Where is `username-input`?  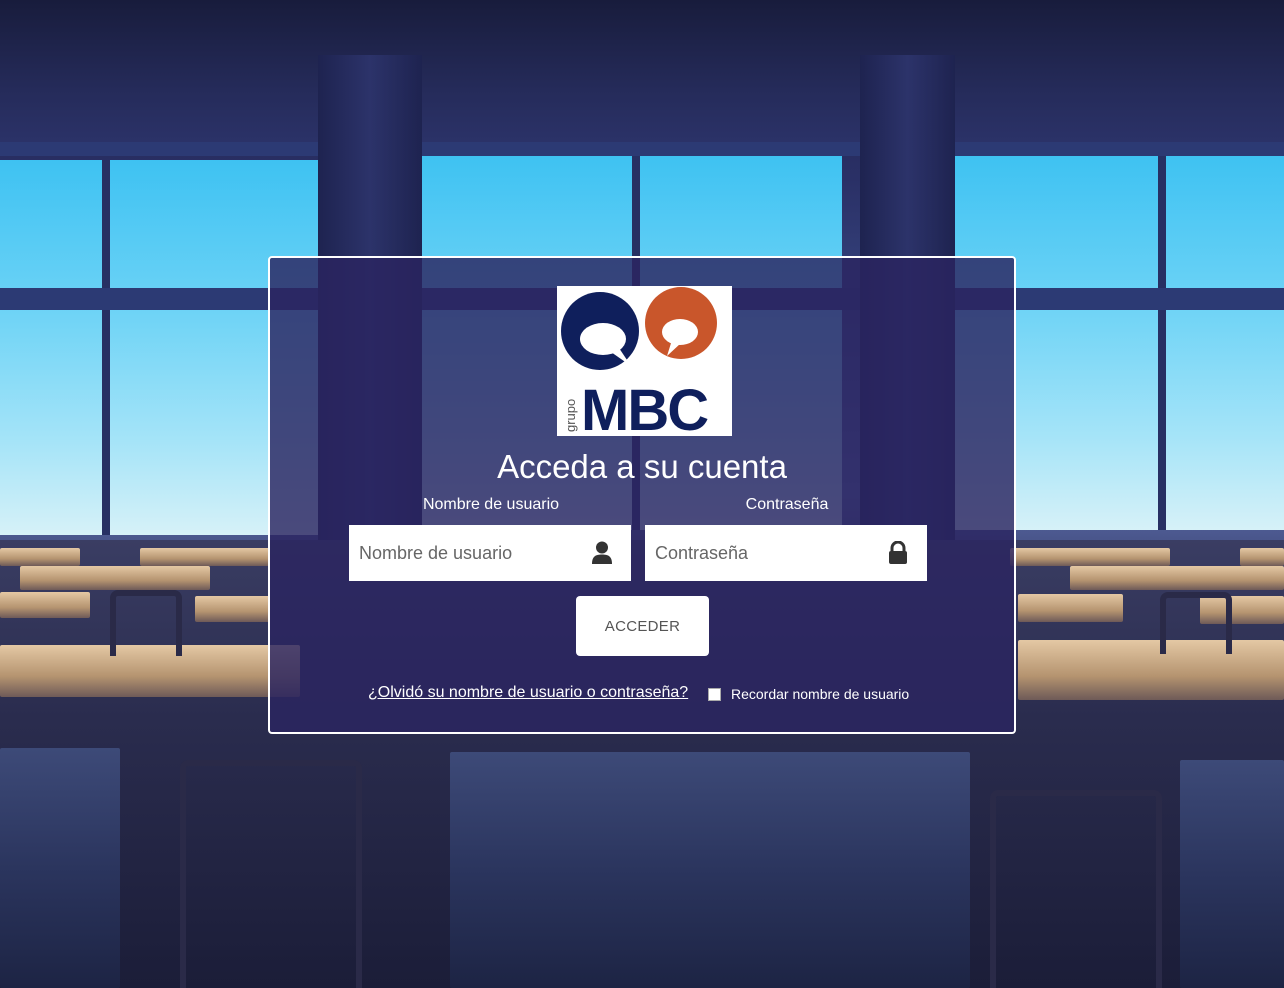 username-input is located at coordinates (464, 553).